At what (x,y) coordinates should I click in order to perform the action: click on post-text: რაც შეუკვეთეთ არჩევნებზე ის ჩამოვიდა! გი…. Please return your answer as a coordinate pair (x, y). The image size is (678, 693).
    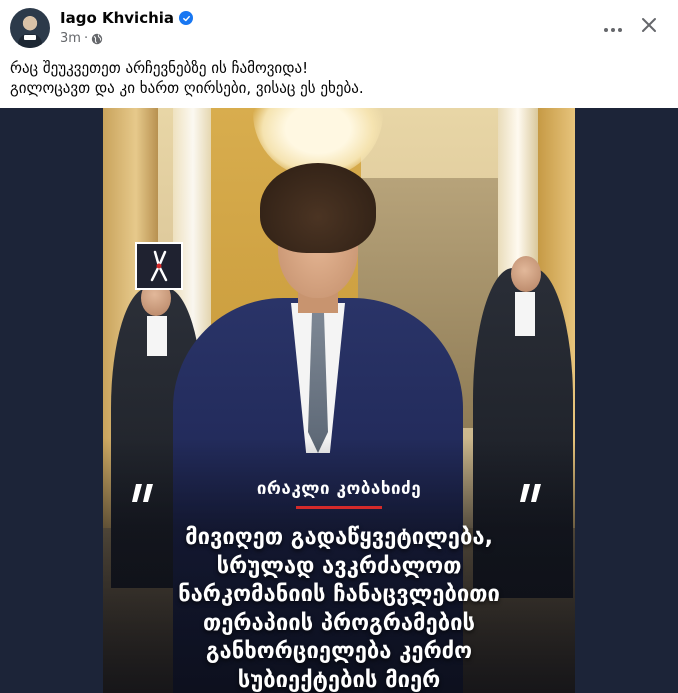
    Looking at the image, I should click on (340, 78).